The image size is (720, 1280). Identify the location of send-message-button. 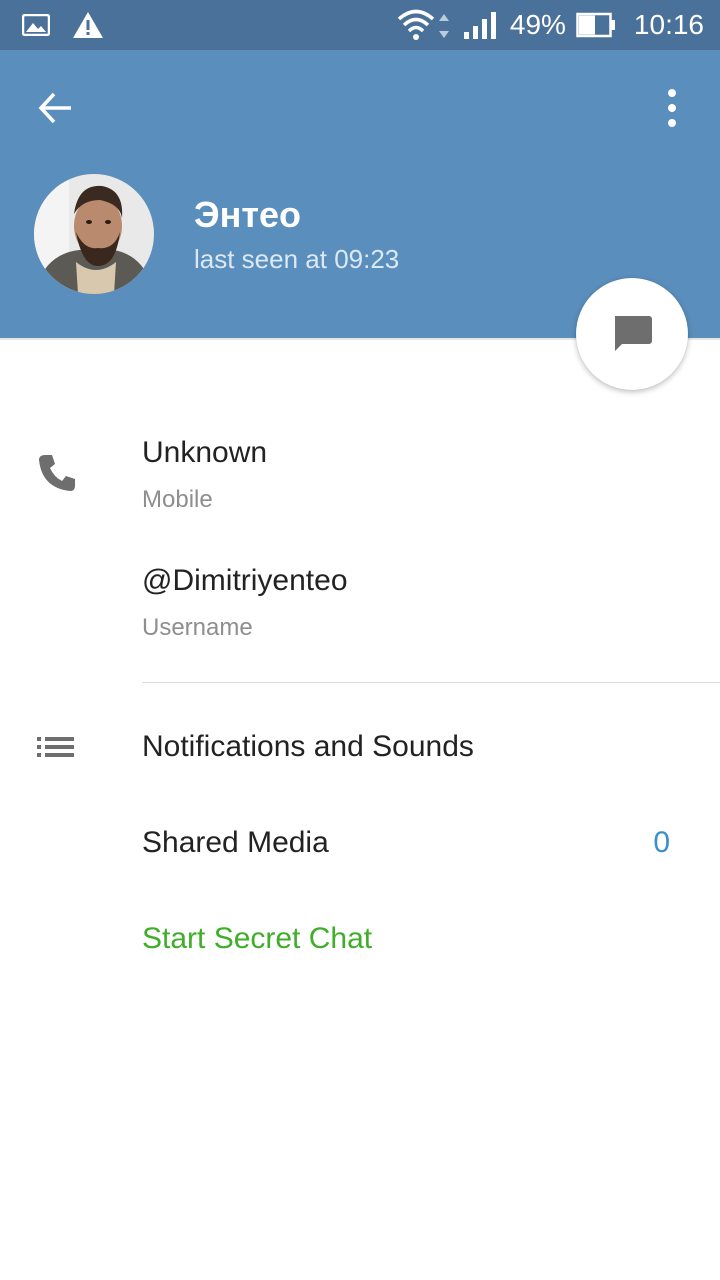
(632, 334).